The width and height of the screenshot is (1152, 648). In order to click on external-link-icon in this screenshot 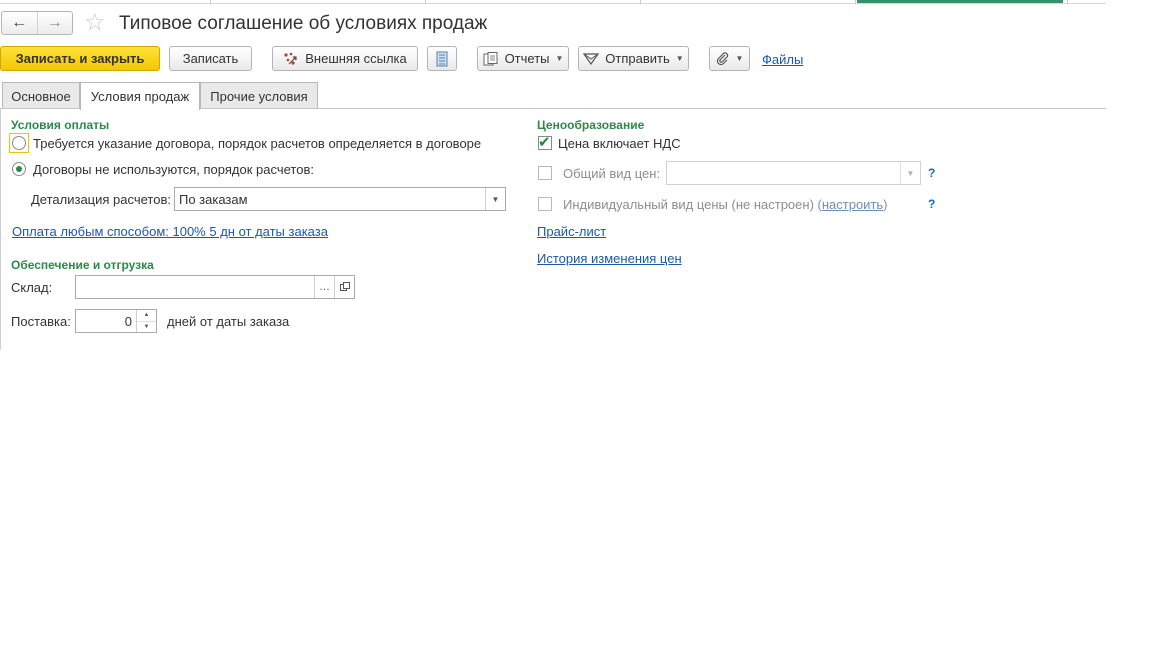, I will do `click(291, 59)`.